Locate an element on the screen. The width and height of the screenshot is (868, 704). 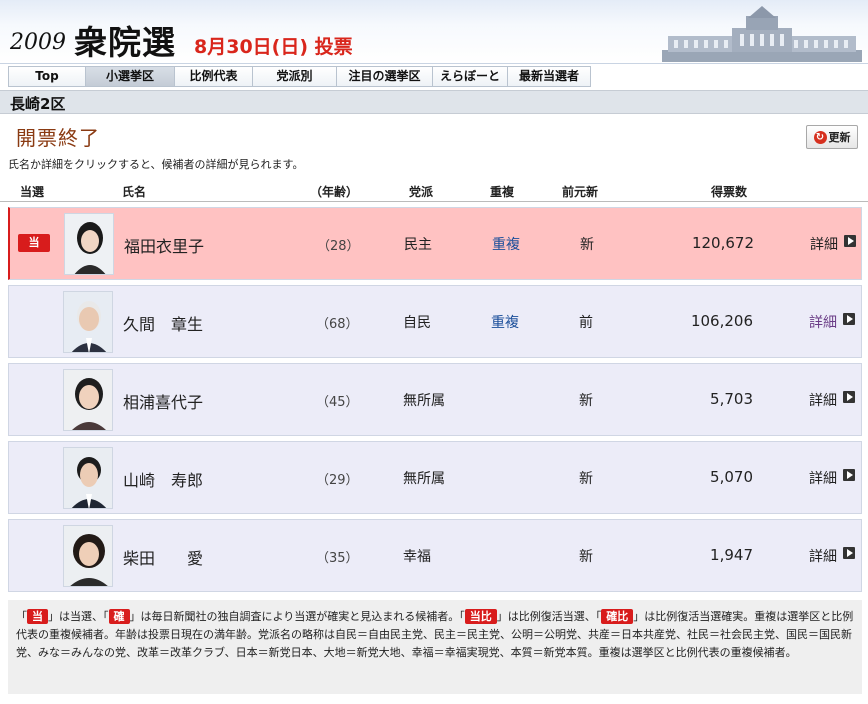
candidate-votes: 1,947 is located at coordinates (731, 555).